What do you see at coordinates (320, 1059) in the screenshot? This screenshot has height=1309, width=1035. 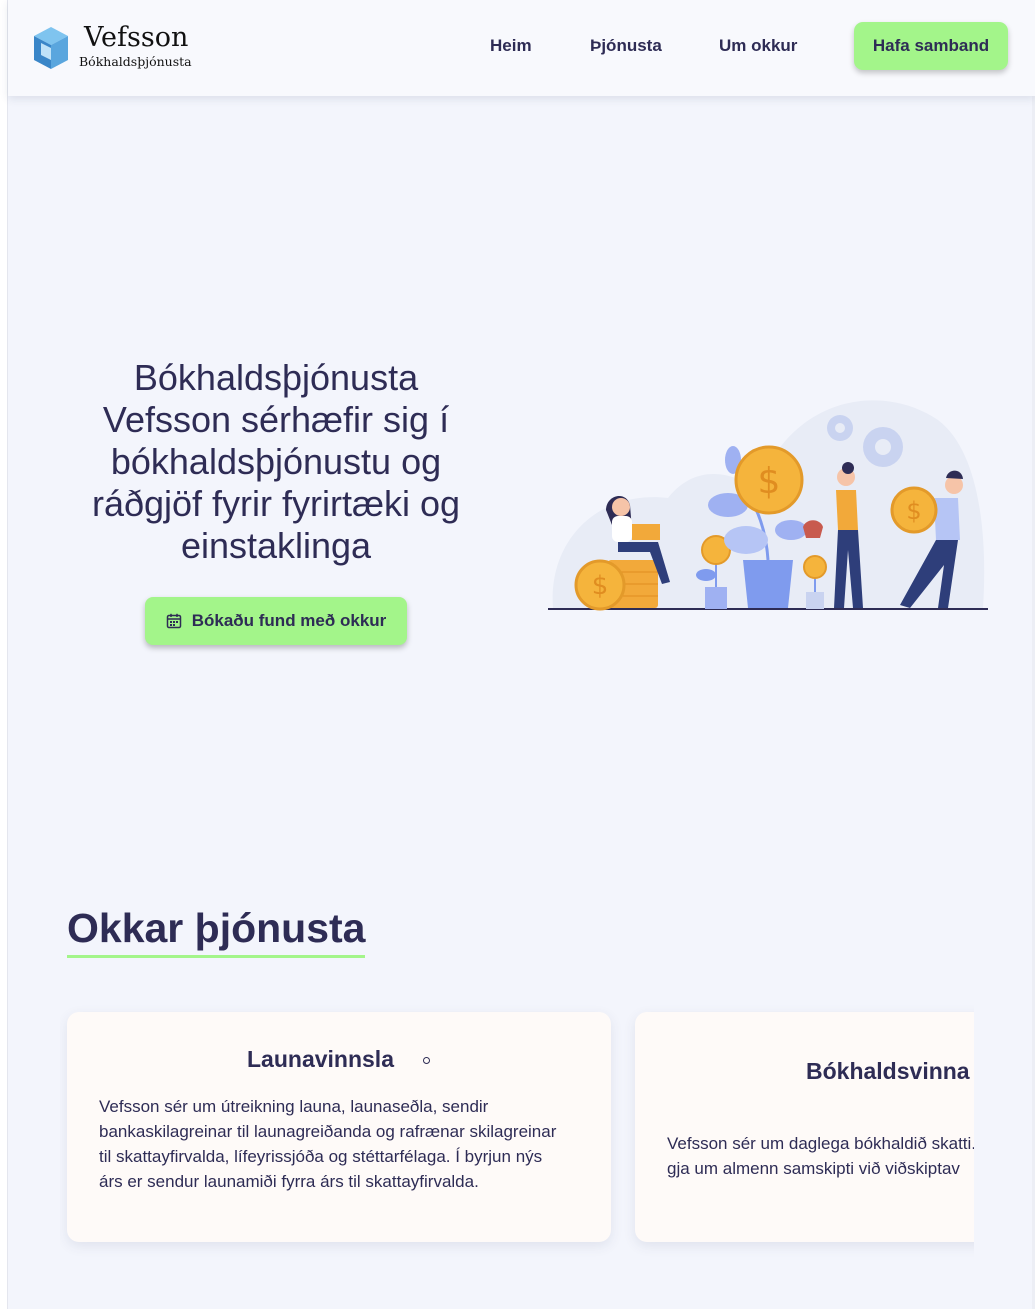 I see `service-card-title: Launavinnsla` at bounding box center [320, 1059].